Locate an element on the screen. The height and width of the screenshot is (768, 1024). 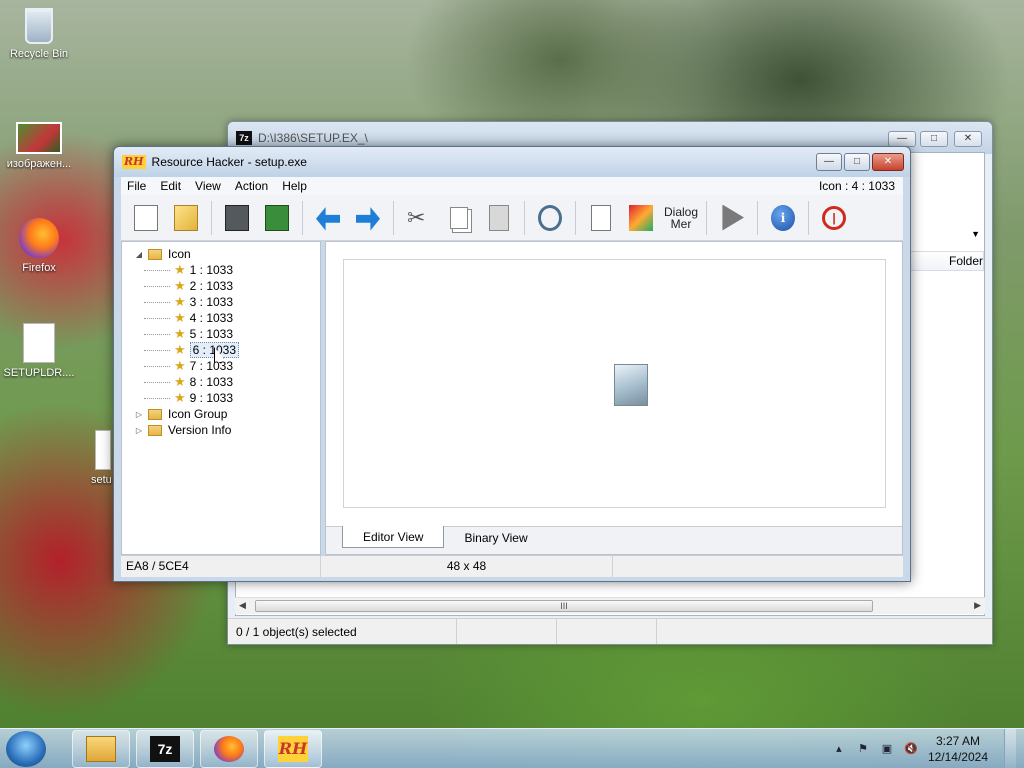
cut-button: ✂ is located at coordinates (419, 218).